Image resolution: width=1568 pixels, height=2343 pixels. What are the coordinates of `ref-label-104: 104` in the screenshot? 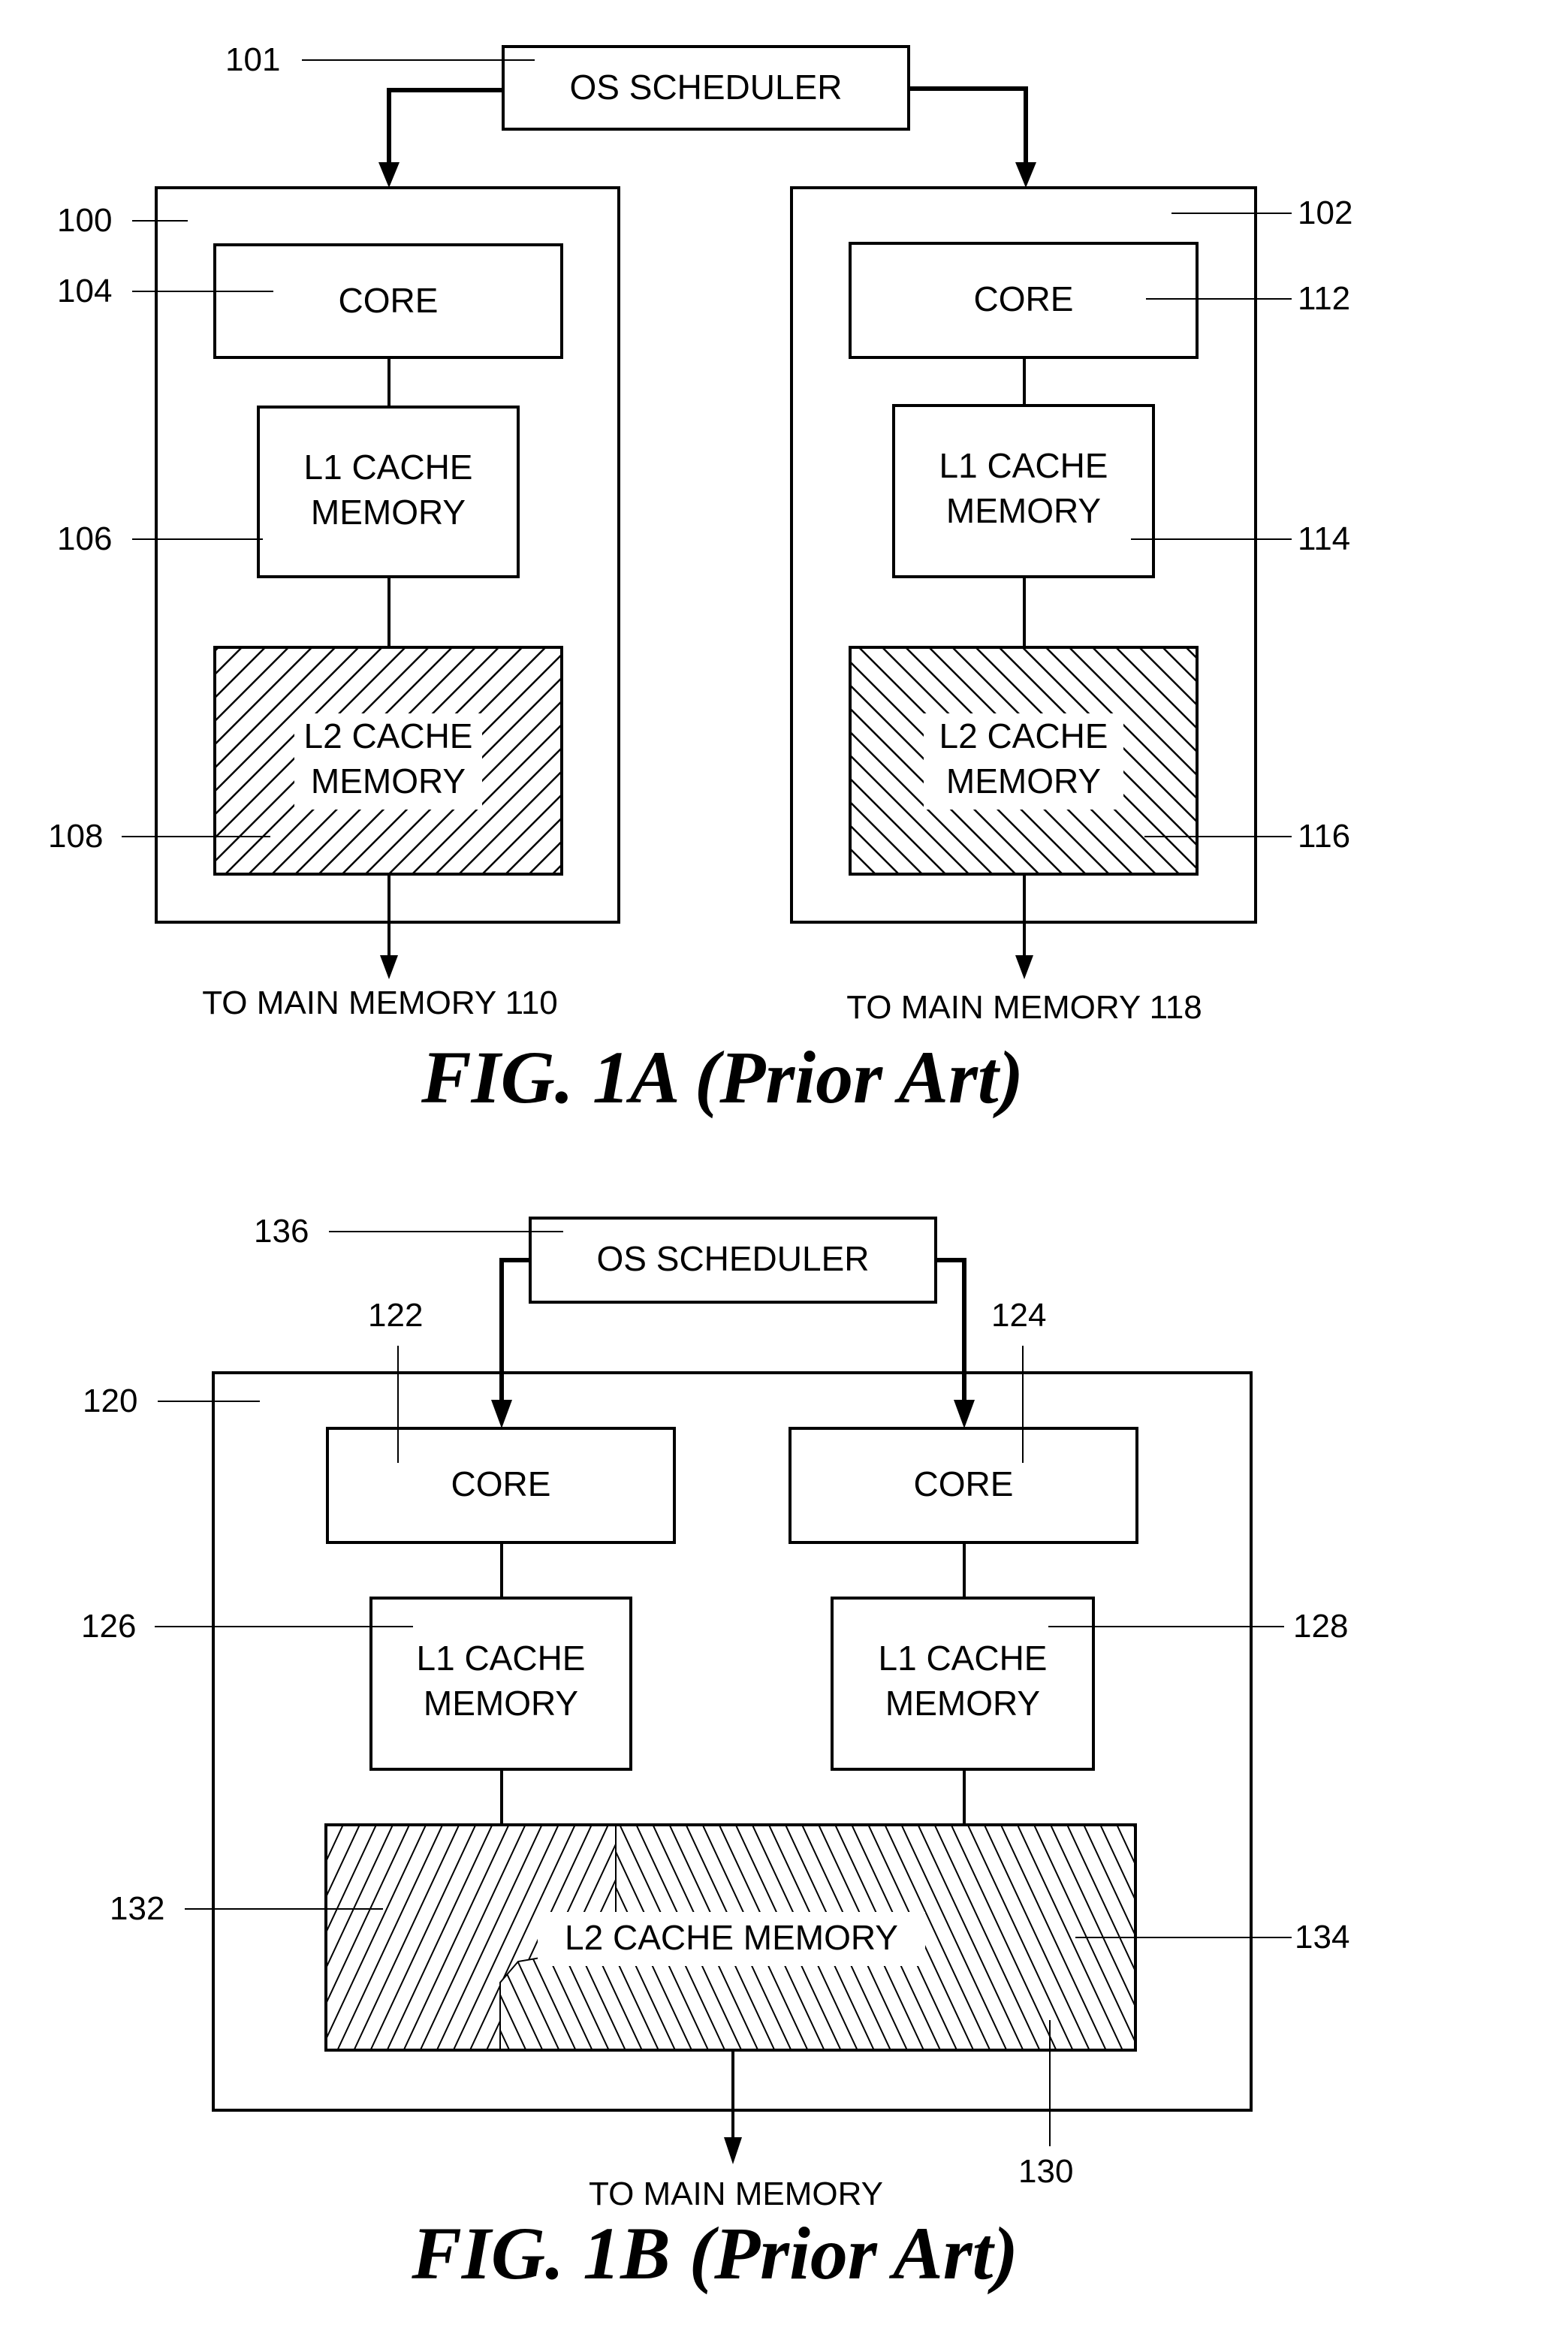 It's located at (85, 291).